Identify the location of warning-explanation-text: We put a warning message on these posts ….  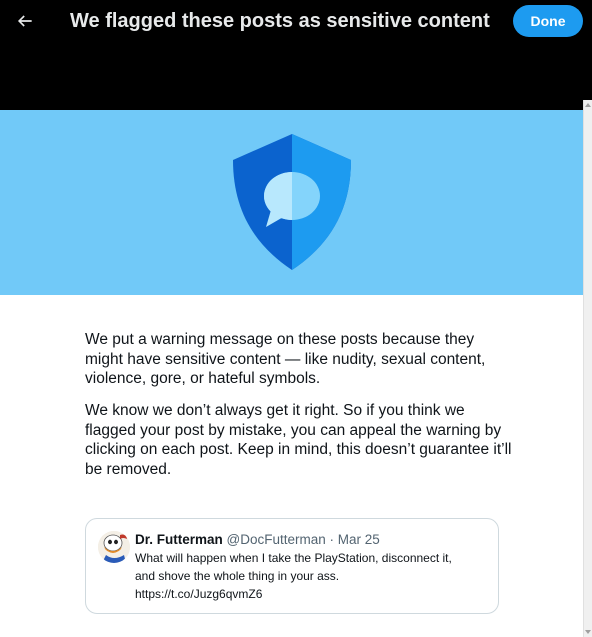
(285, 359).